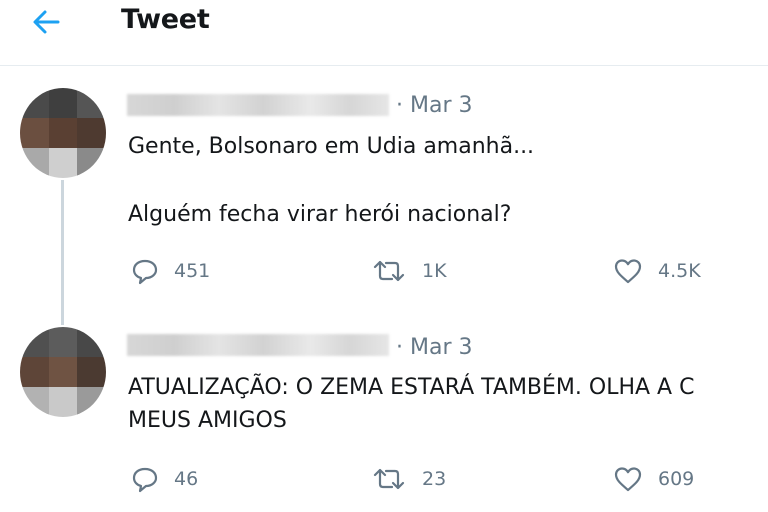  I want to click on reply-button: 46, so click(164, 479).